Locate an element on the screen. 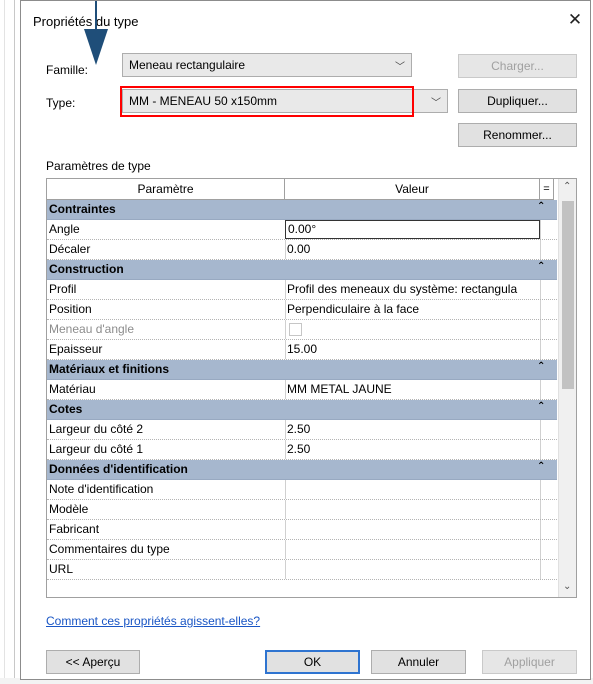  parameter-row: Epaisseur 15.00 is located at coordinates (302, 350).